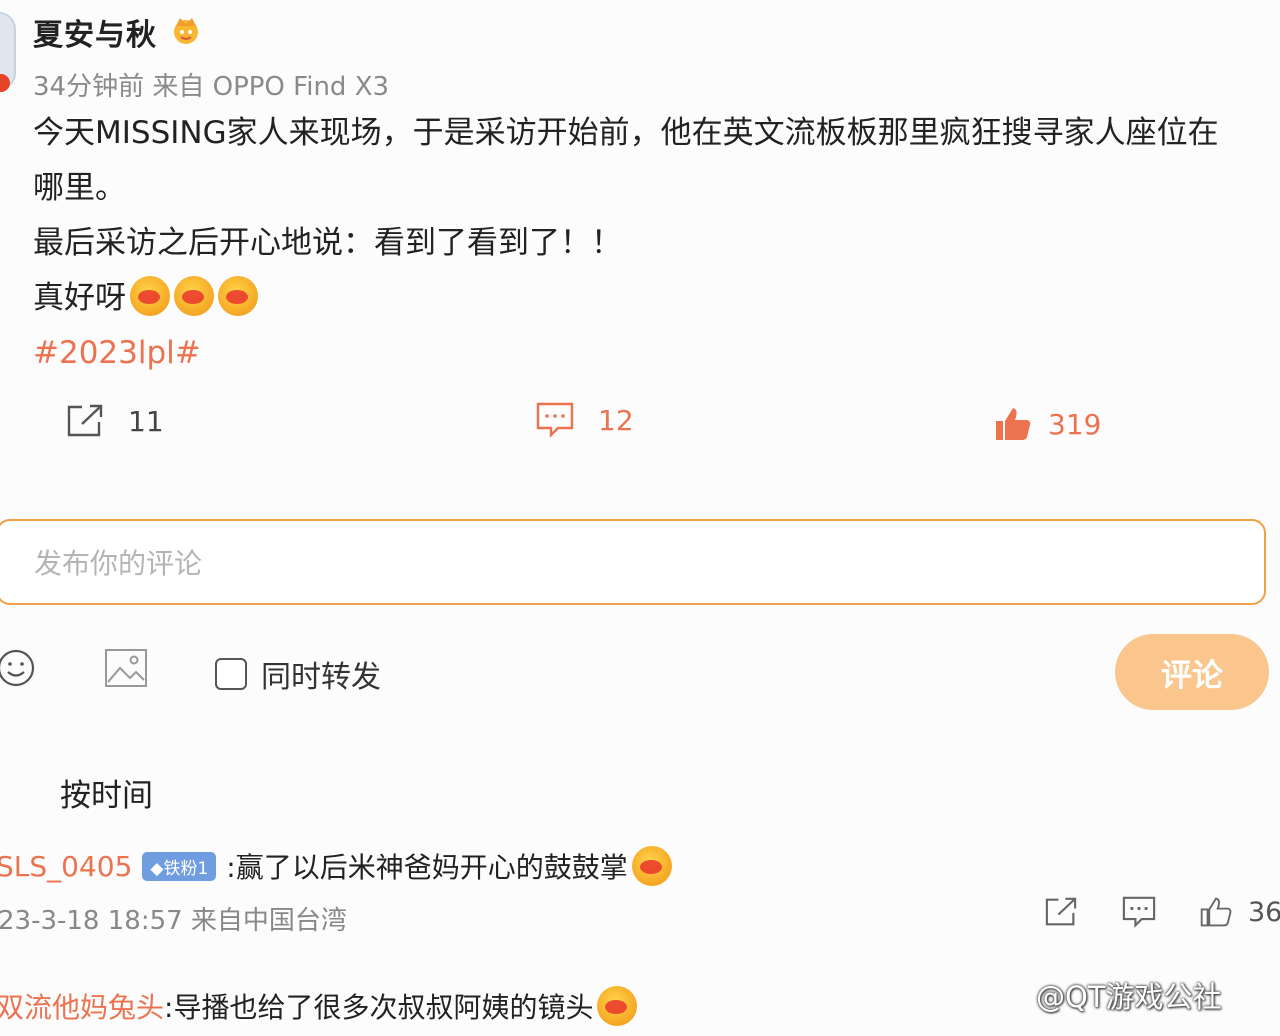  Describe the element at coordinates (18, 668) in the screenshot. I see `emoji-picker-icon` at that location.